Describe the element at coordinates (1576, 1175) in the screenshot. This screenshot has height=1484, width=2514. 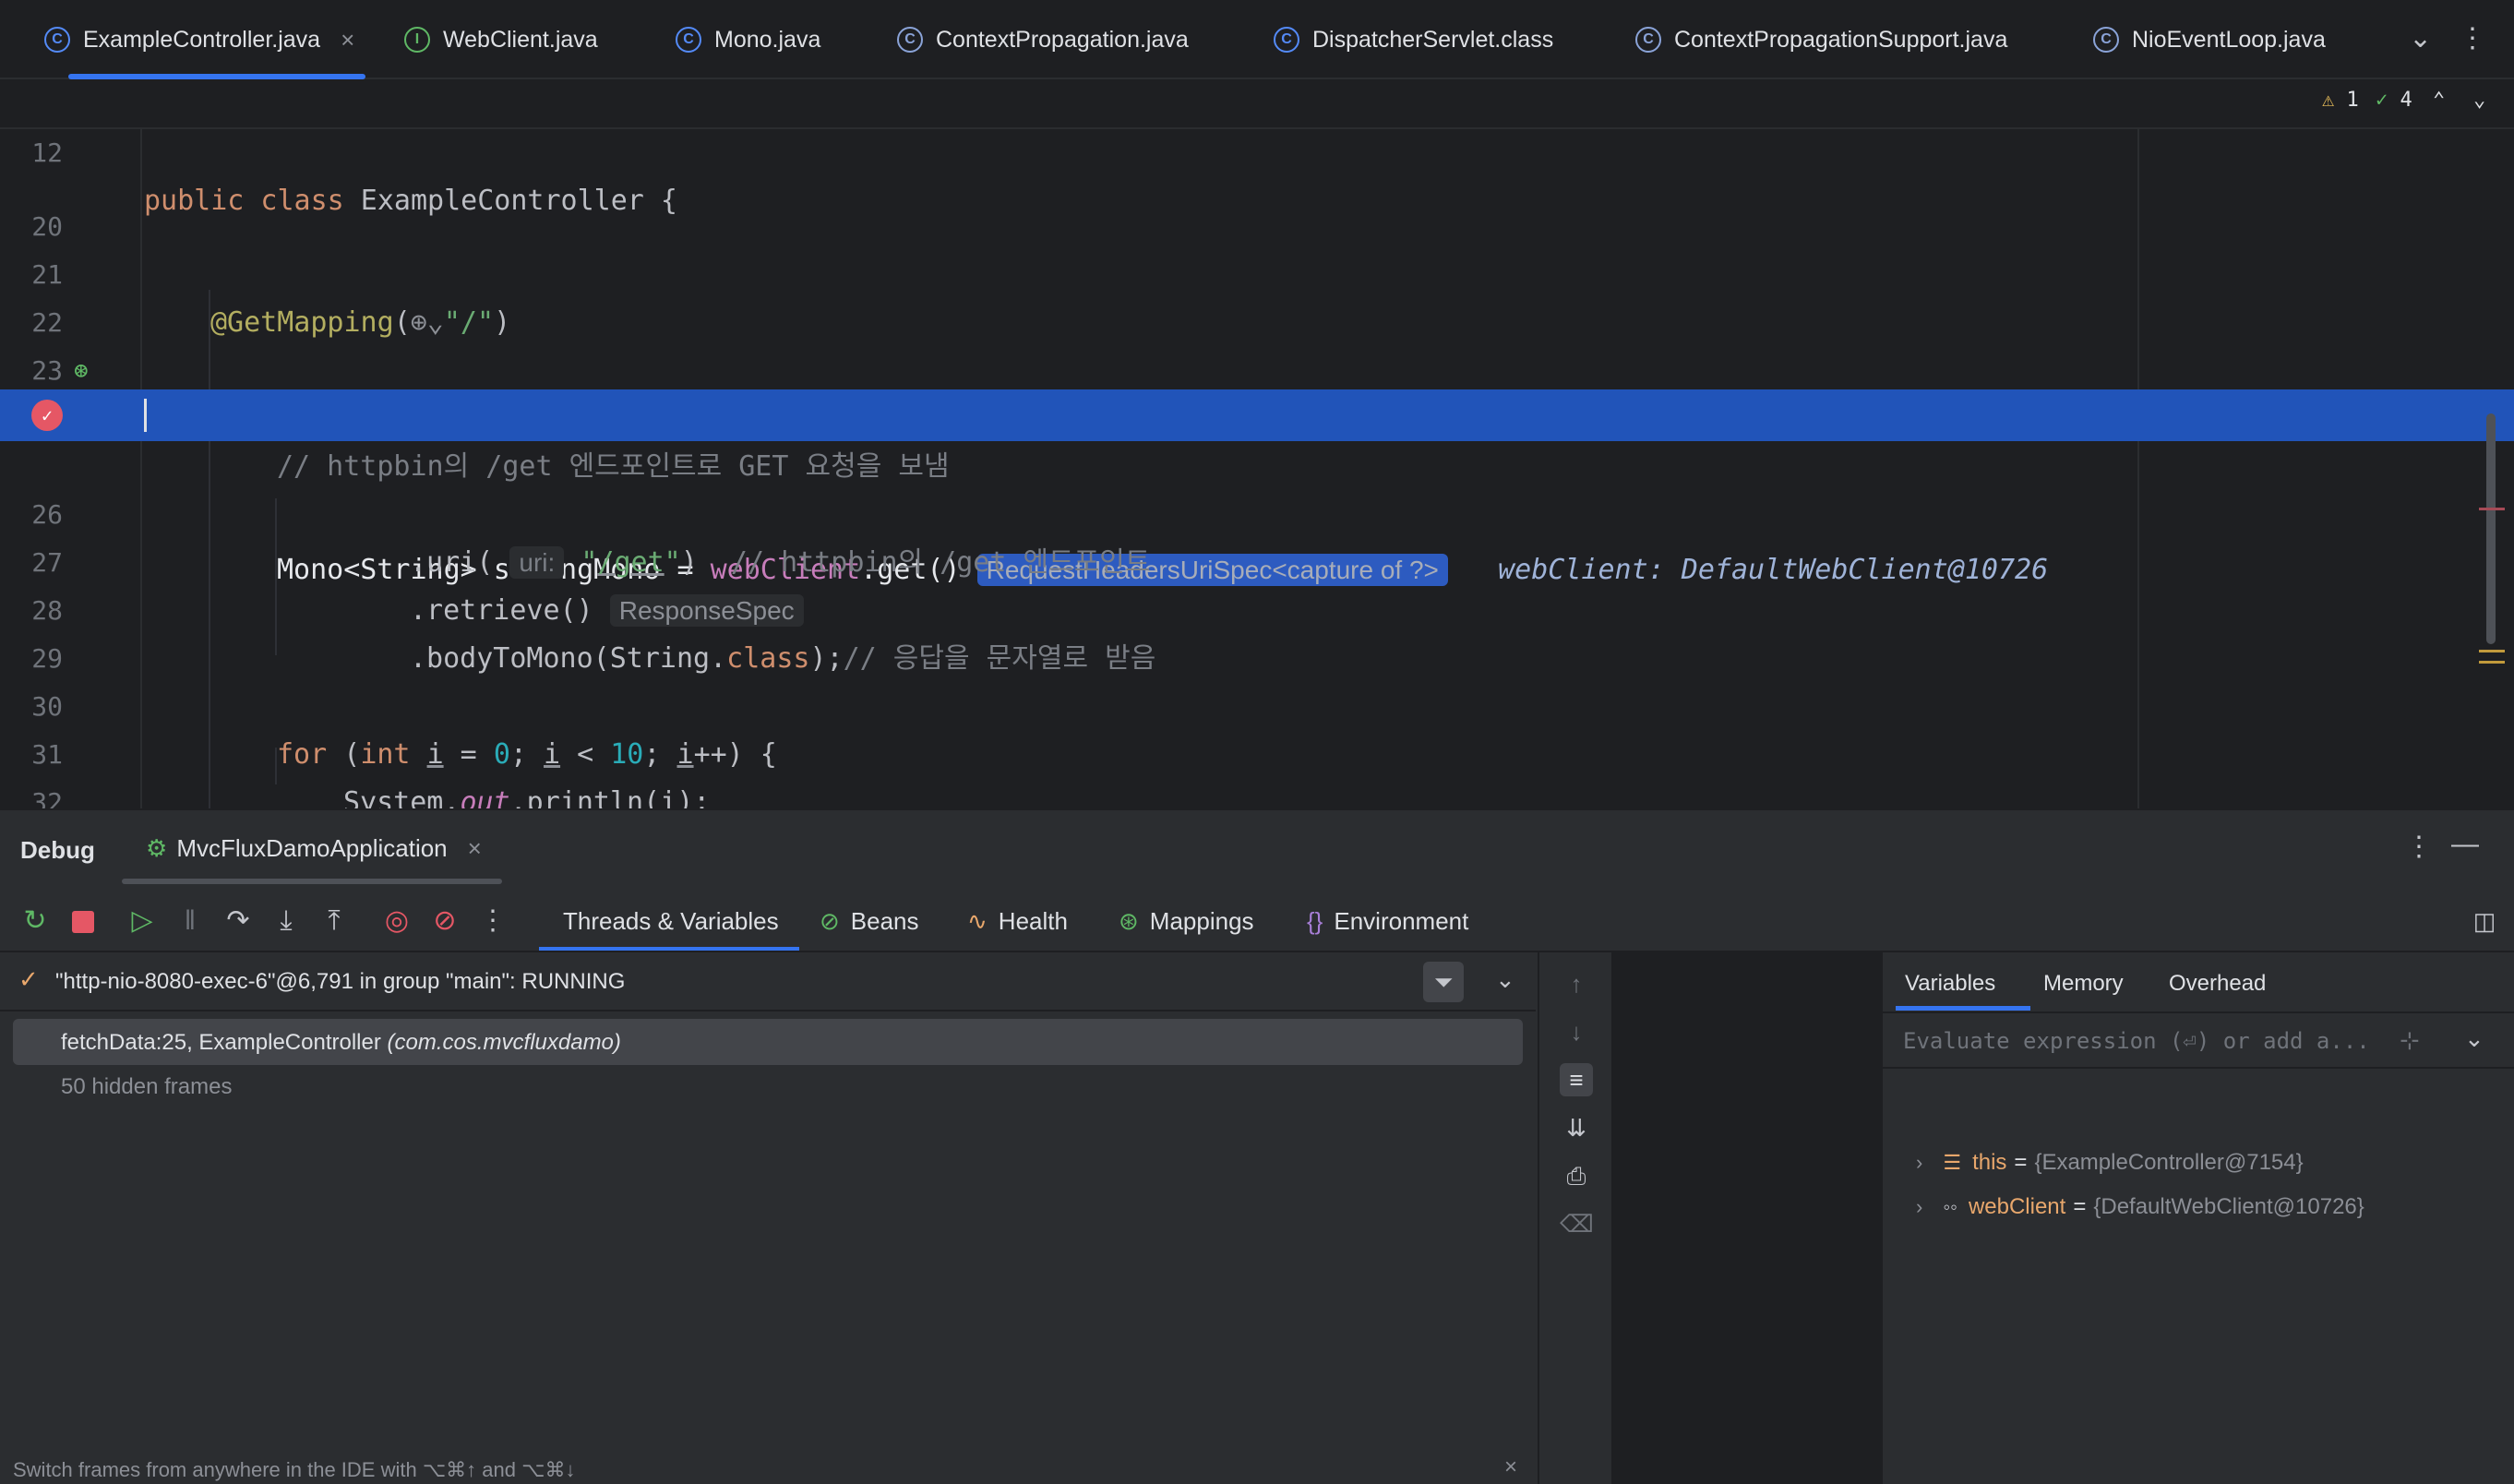
I see `print-icon: ⎙` at that location.